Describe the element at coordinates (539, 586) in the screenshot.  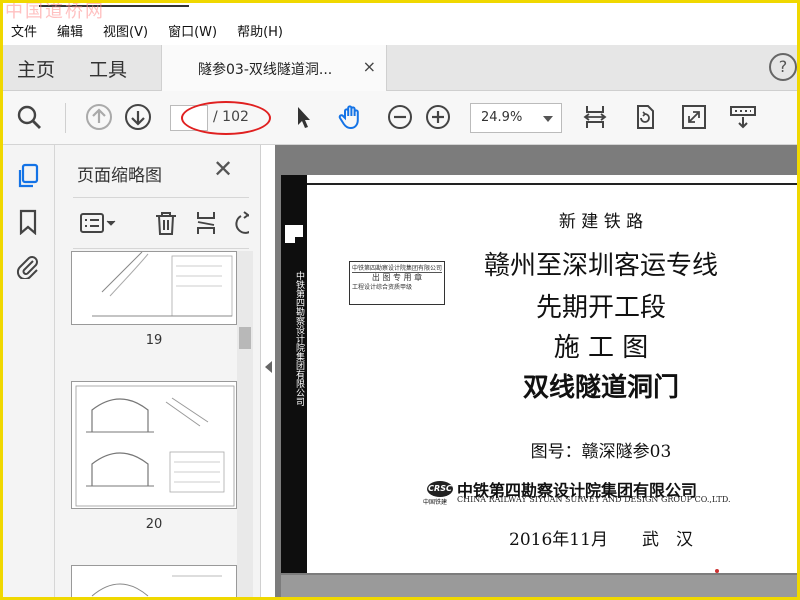
I see `next-page-preview` at that location.